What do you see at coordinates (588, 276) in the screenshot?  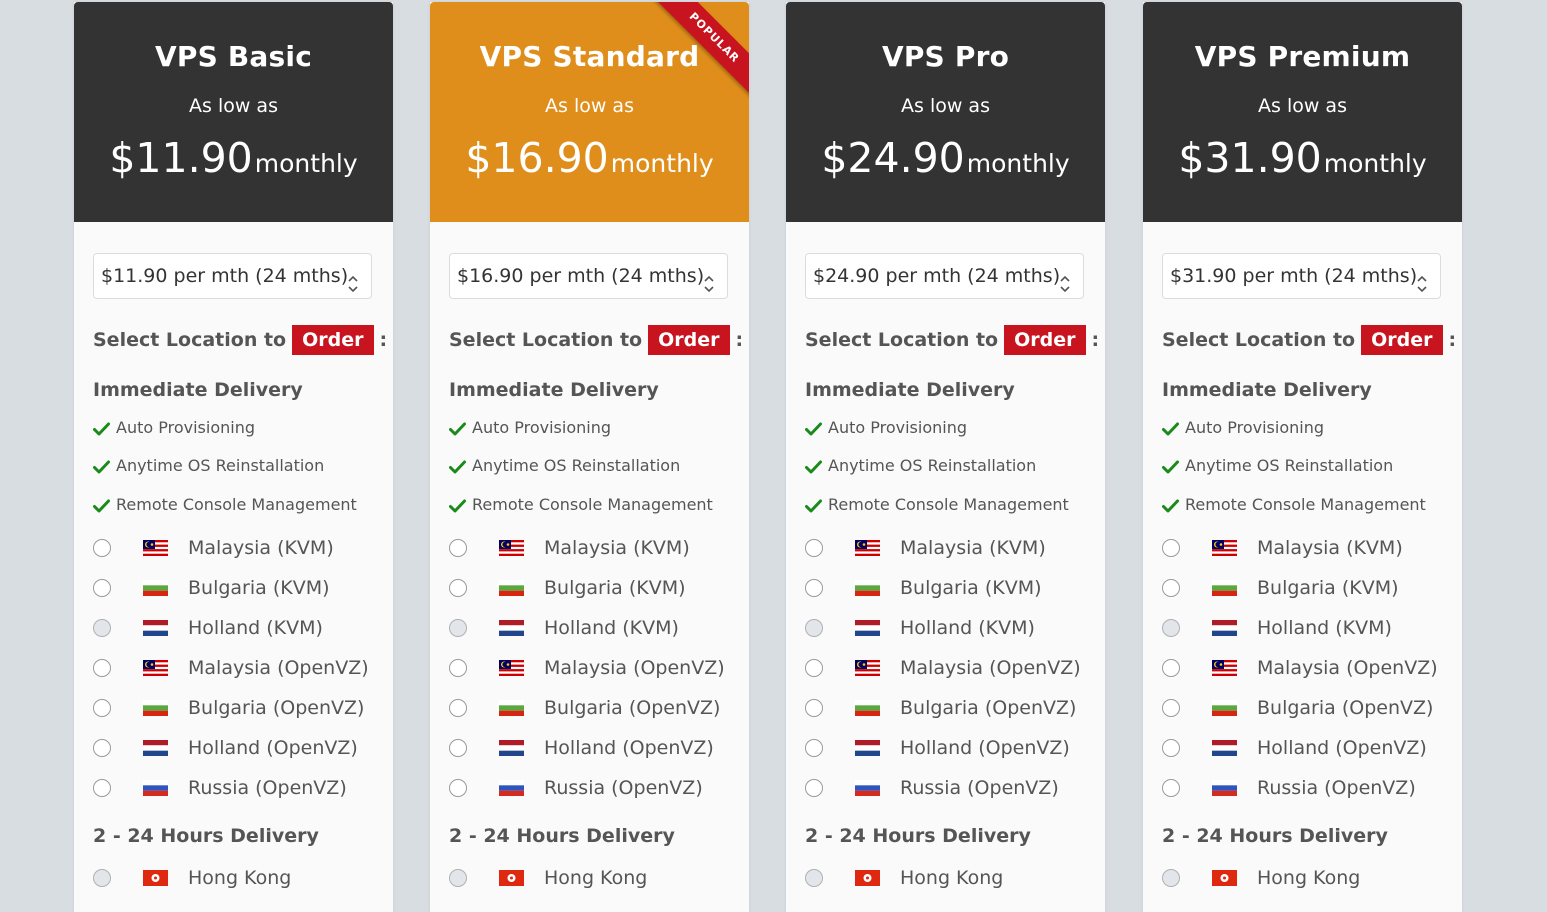 I see `billing-term-select: $16.90 per mth (24 mths)` at bounding box center [588, 276].